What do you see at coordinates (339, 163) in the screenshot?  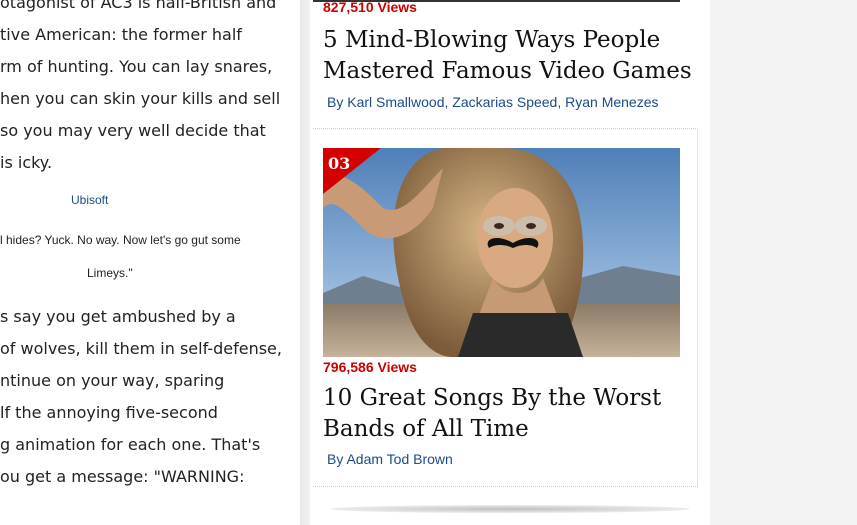 I see `rank-number: 03` at bounding box center [339, 163].